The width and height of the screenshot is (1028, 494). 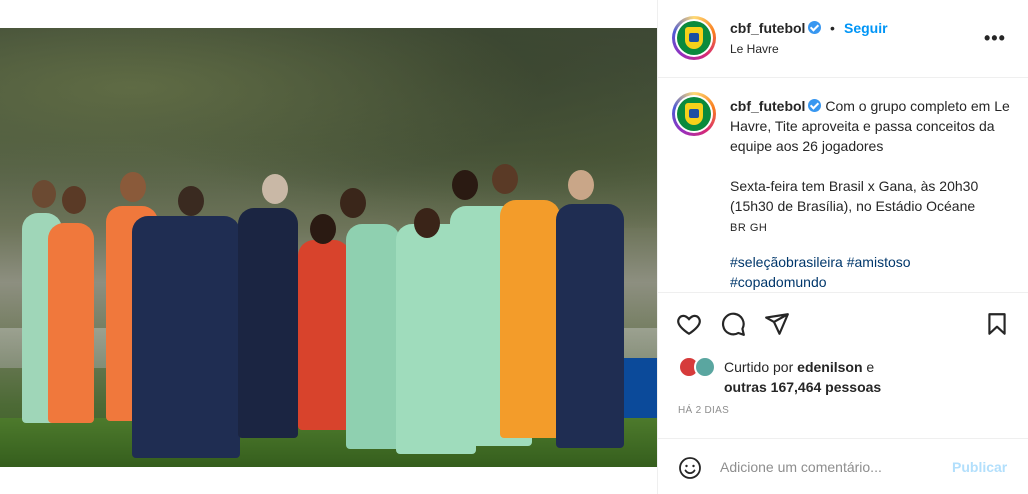 I want to click on likes-others: outras 167,464 pessoas, so click(x=802, y=387).